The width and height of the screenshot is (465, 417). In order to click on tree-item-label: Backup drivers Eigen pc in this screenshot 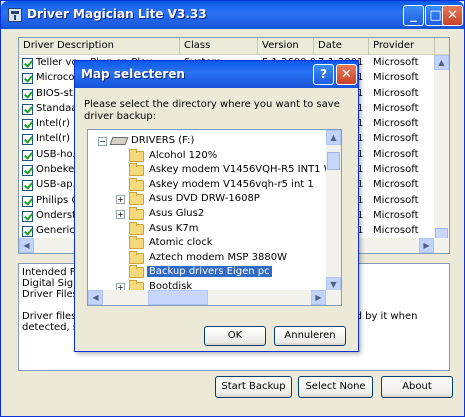, I will do `click(209, 272)`.